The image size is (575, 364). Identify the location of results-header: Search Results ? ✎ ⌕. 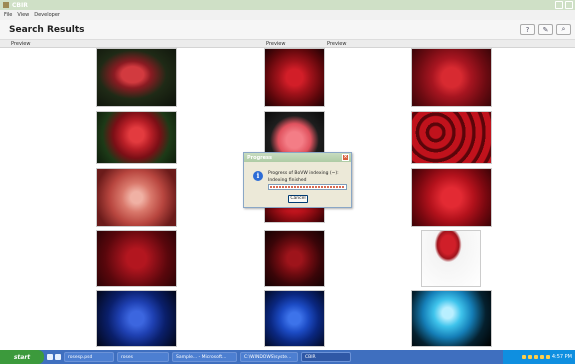
(287, 30).